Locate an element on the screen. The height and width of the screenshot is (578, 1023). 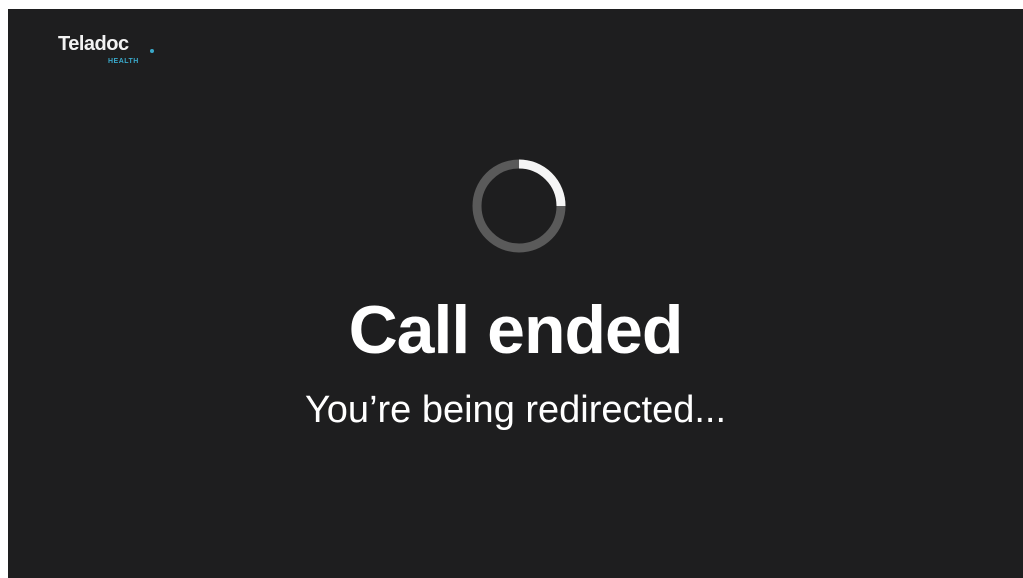
logo-dot is located at coordinates (152, 51).